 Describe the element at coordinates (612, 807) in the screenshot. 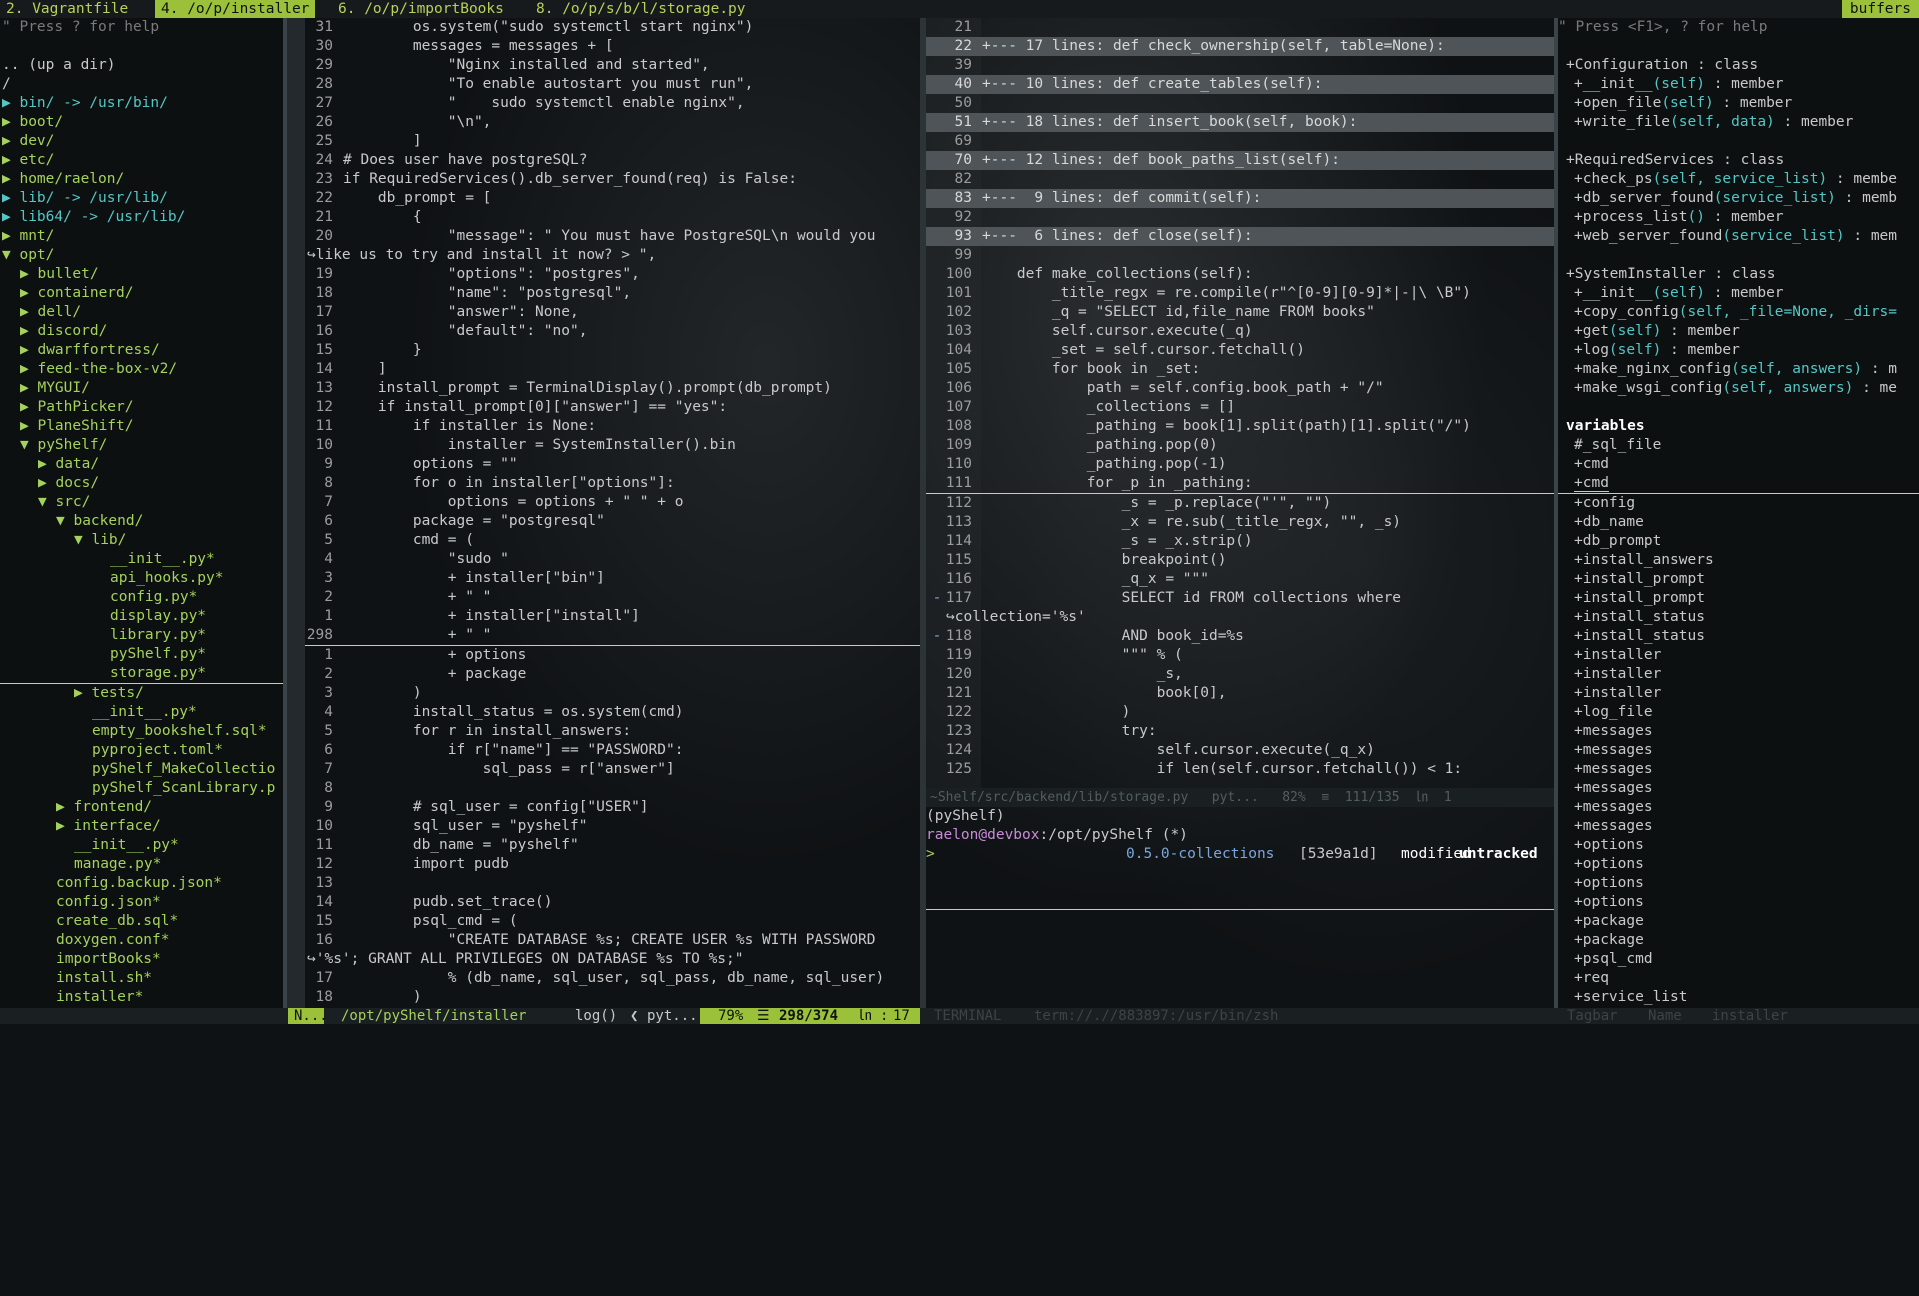

I see `code-line: 9 # sql_user = config["USER"]` at that location.